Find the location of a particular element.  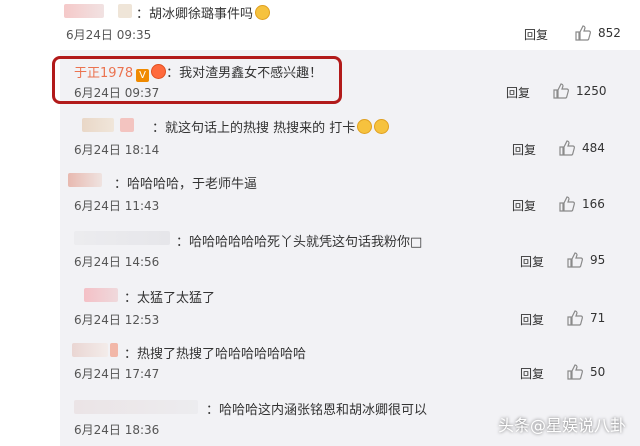

top-comment: ：胡冰卿徐璐事件吗 6月24日 09:35 回复 852 is located at coordinates (320, 25).